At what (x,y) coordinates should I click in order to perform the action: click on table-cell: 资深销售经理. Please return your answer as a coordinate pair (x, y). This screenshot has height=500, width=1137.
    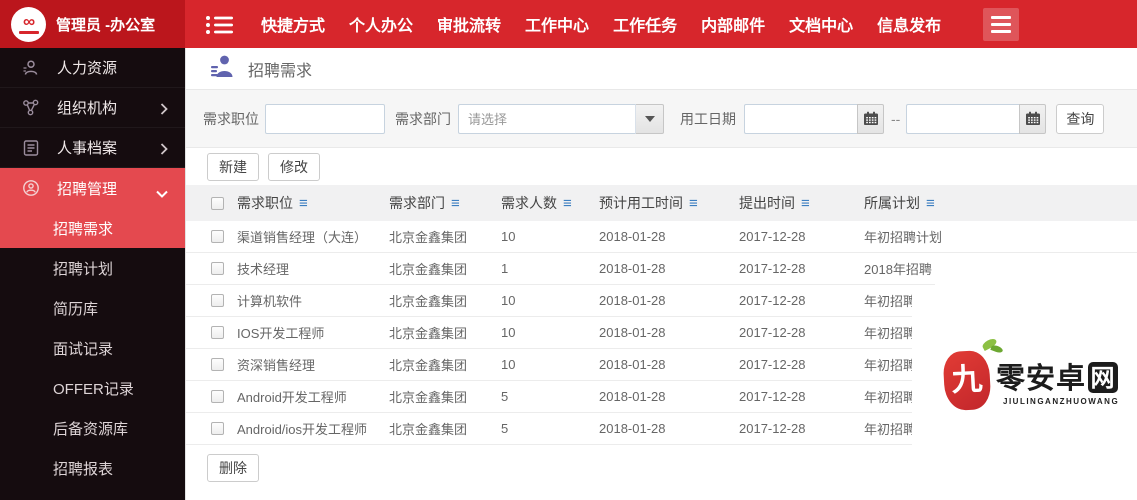
    Looking at the image, I should click on (276, 365).